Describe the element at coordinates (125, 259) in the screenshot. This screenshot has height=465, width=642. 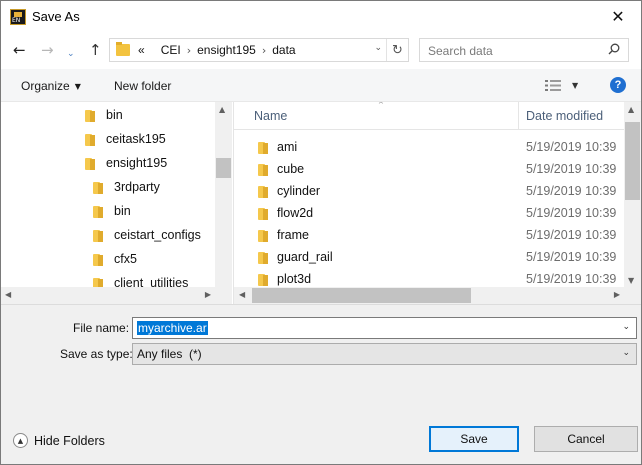
I see `tree-item-label: cfx5` at that location.